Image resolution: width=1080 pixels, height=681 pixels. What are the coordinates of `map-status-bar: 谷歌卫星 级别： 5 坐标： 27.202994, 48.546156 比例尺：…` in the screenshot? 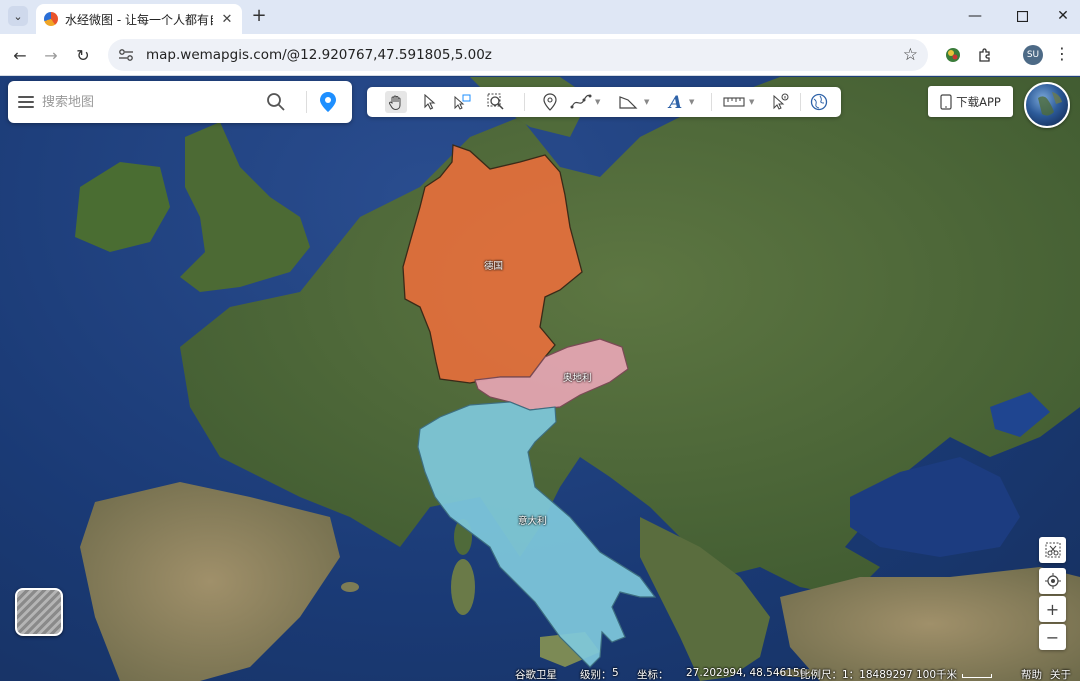 It's located at (540, 673).